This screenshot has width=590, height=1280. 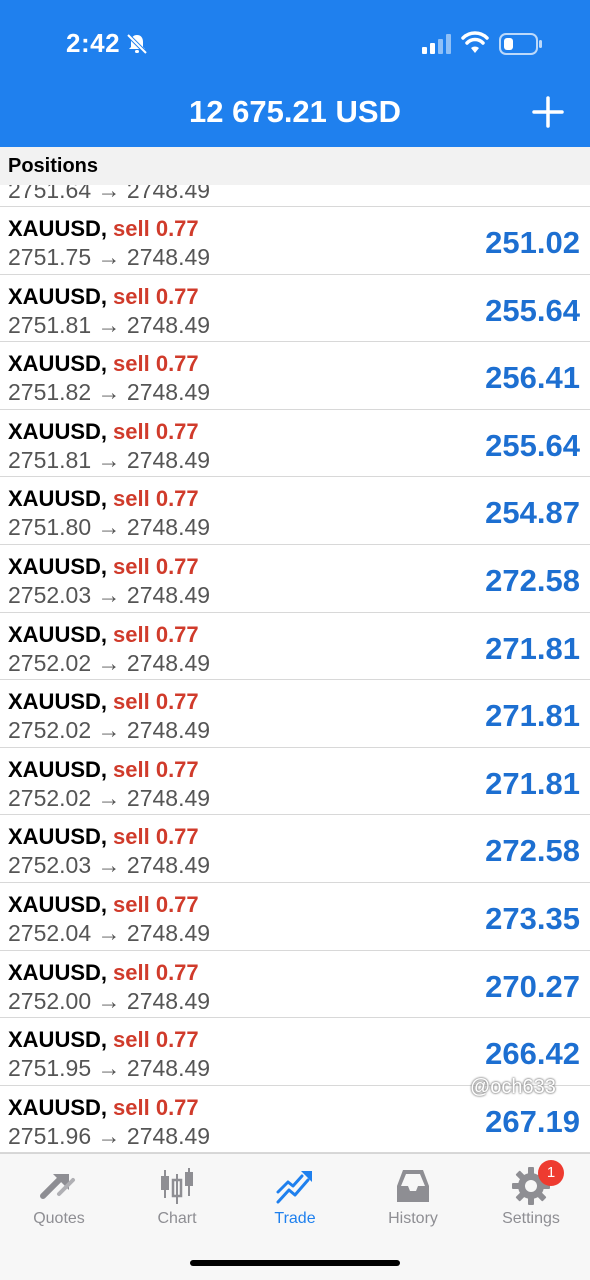 What do you see at coordinates (295, 917) in the screenshot?
I see `position-row: XAUUSD, sell 0.77 2752.04 → 2748.49 273.35` at bounding box center [295, 917].